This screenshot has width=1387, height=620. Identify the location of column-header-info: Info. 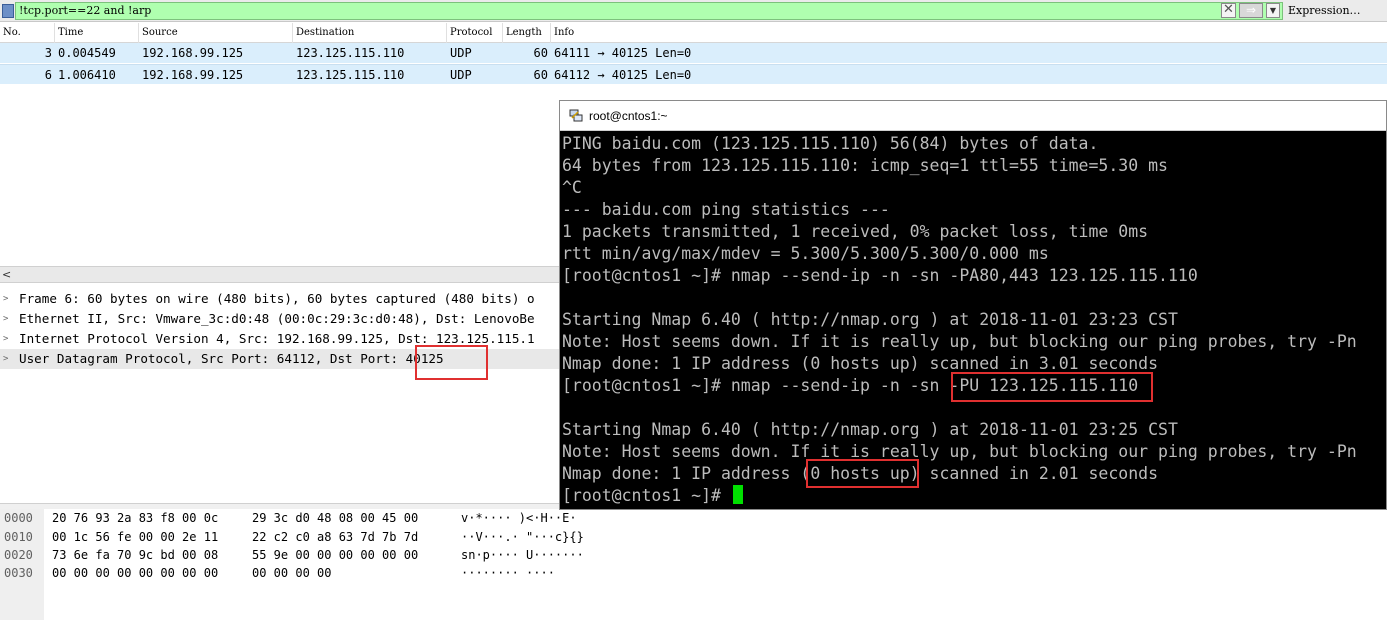
(969, 33).